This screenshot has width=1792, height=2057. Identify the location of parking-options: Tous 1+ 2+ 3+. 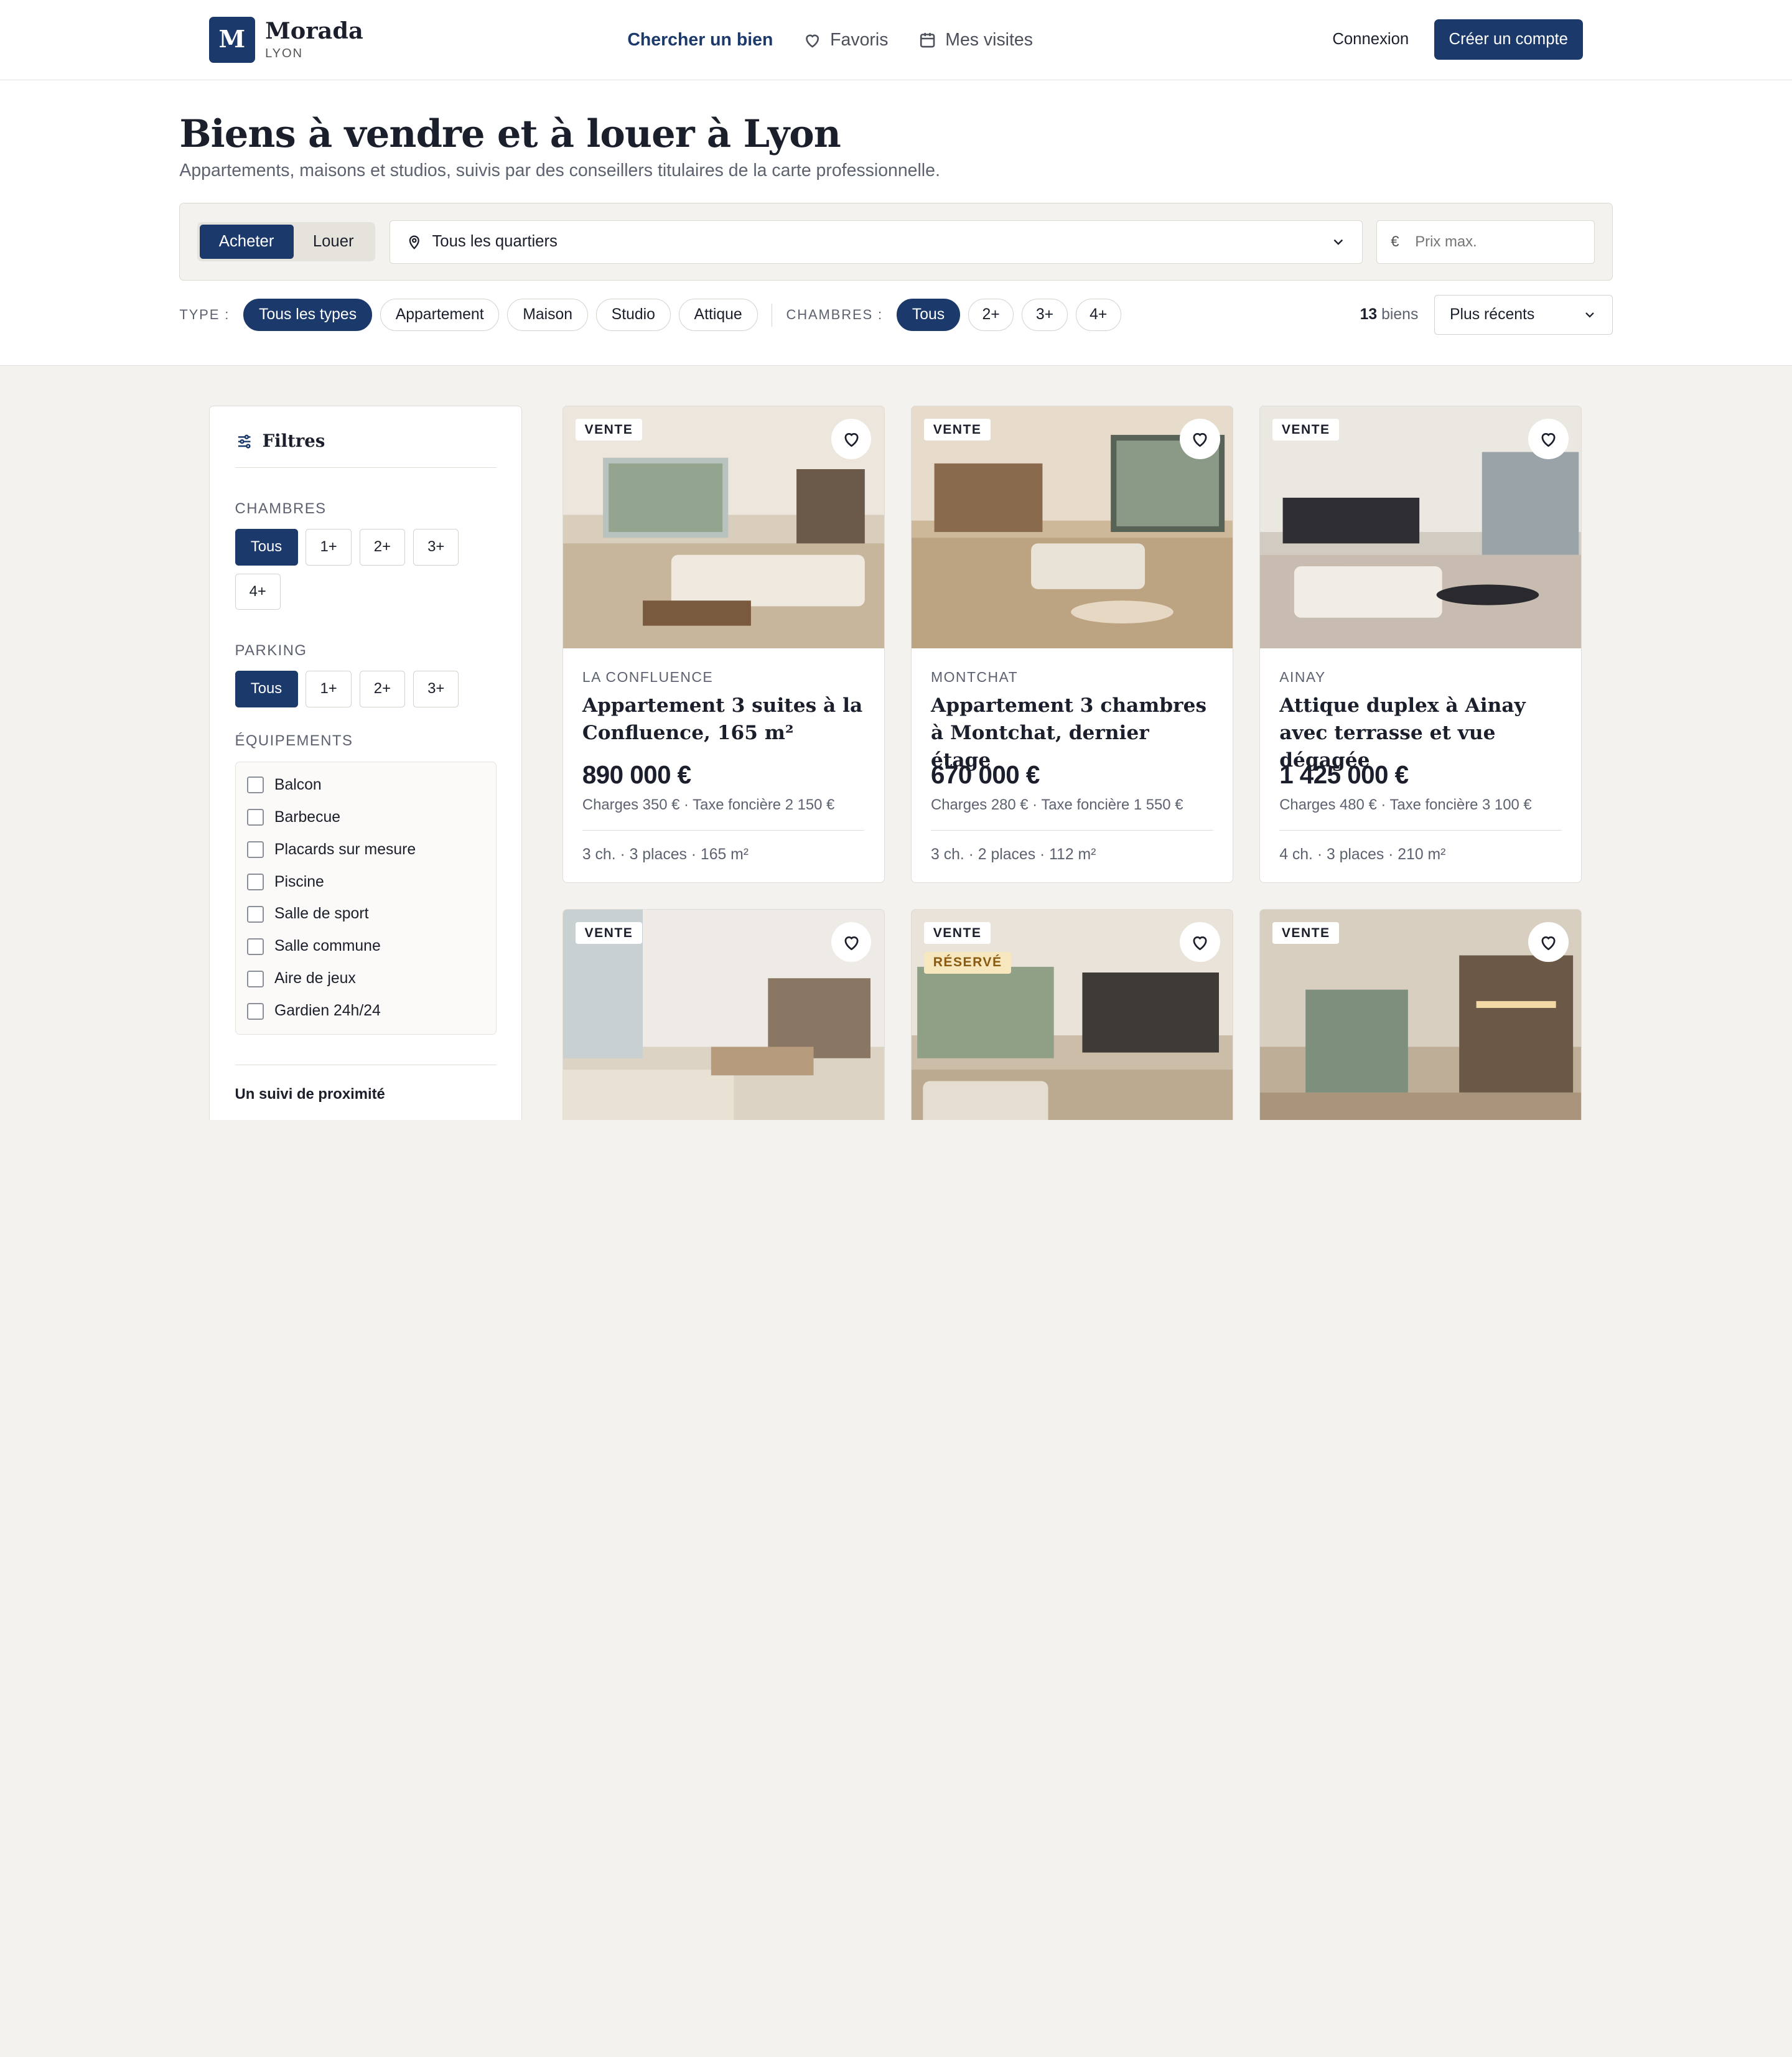
(361, 689).